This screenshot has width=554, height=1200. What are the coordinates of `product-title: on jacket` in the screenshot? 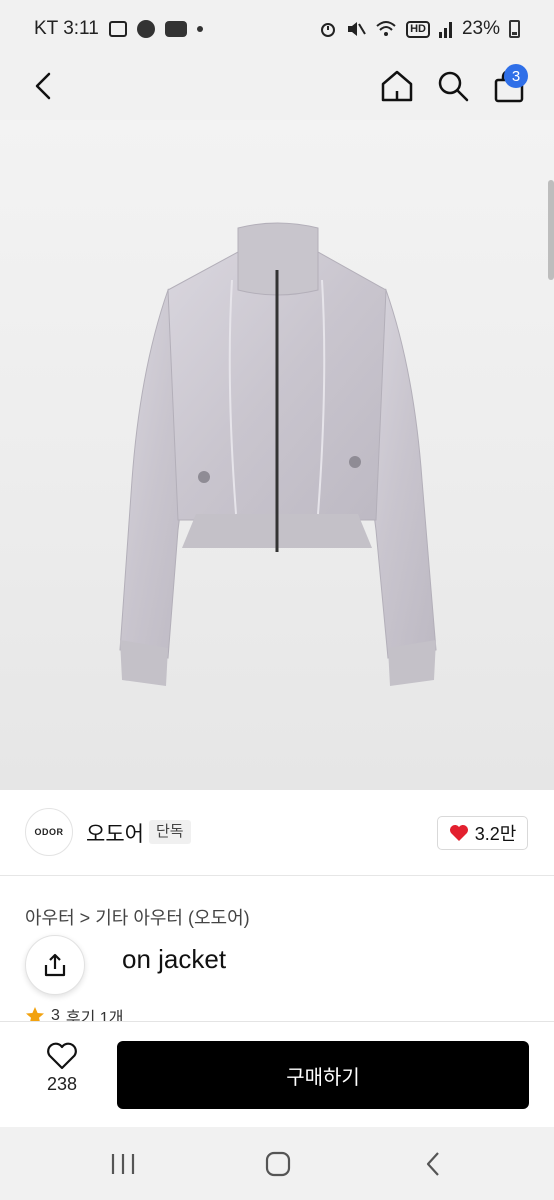 It's located at (174, 959).